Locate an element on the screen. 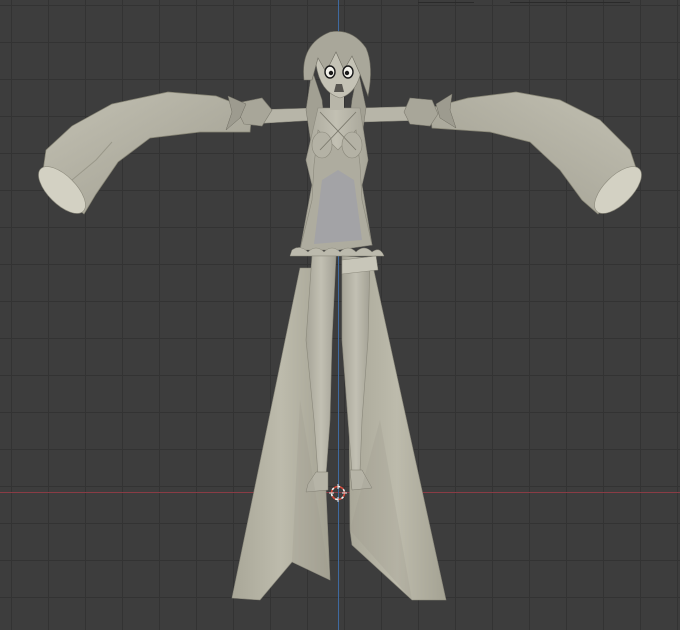 This screenshot has width=680, height=630. 3d-cursor-icon is located at coordinates (338, 493).